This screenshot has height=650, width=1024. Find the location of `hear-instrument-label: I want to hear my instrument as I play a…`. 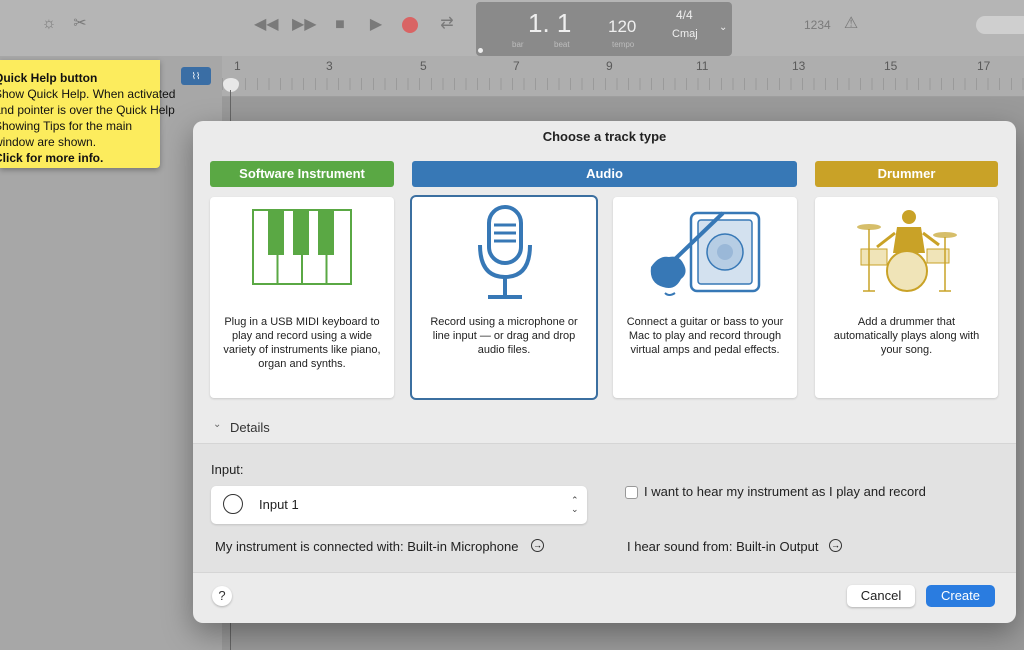

hear-instrument-label: I want to hear my instrument as I play a… is located at coordinates (785, 491).